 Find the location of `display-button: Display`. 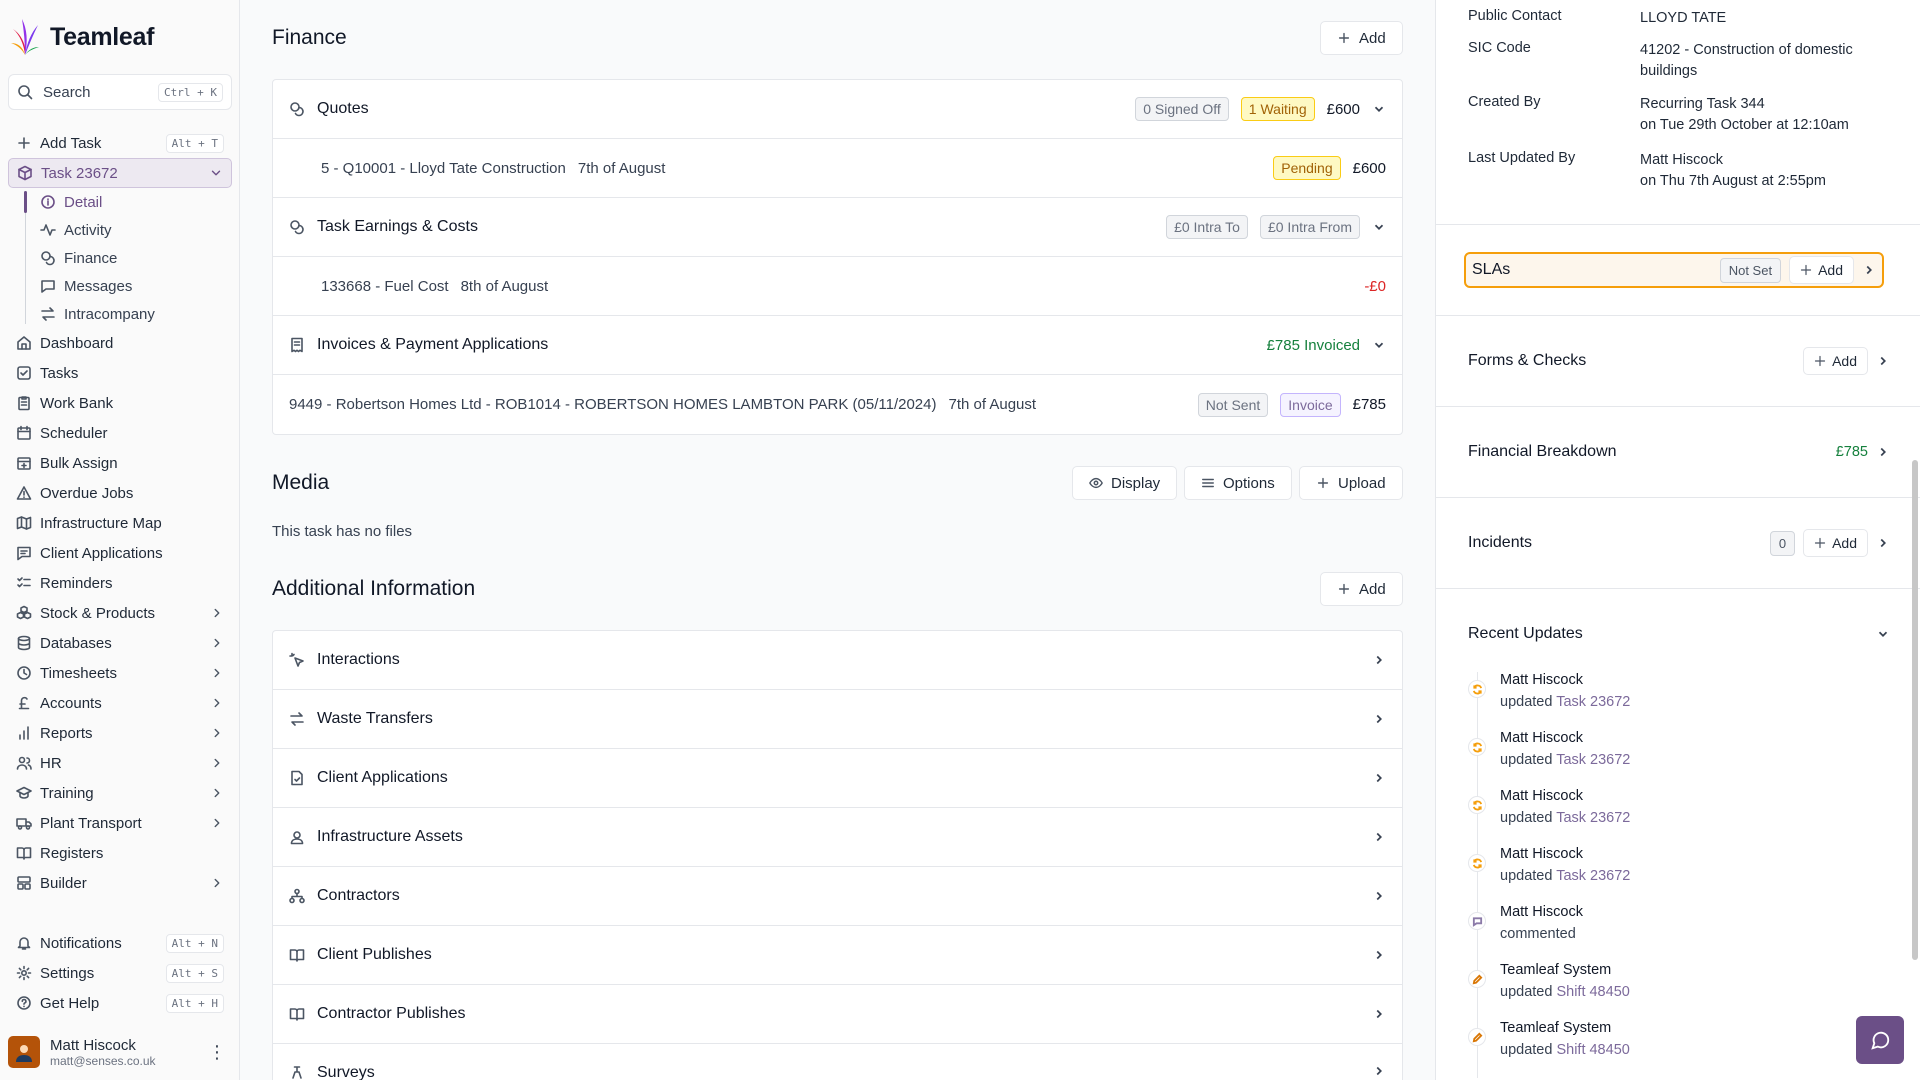

display-button: Display is located at coordinates (1125, 483).